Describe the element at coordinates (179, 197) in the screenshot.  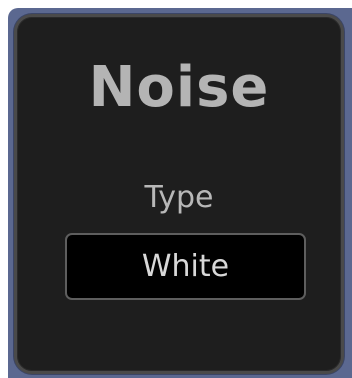
I see `type-label: Type` at that location.